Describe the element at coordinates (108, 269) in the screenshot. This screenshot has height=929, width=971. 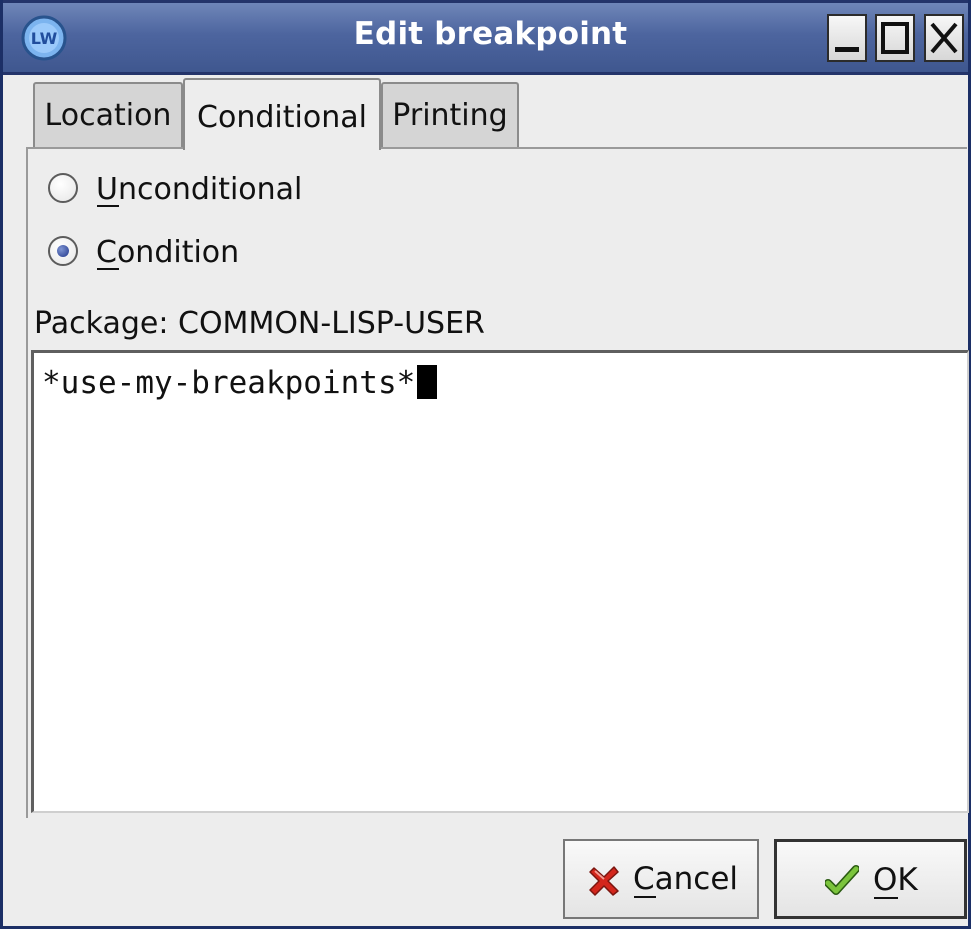
I see `condition-mnemonic-underline` at that location.